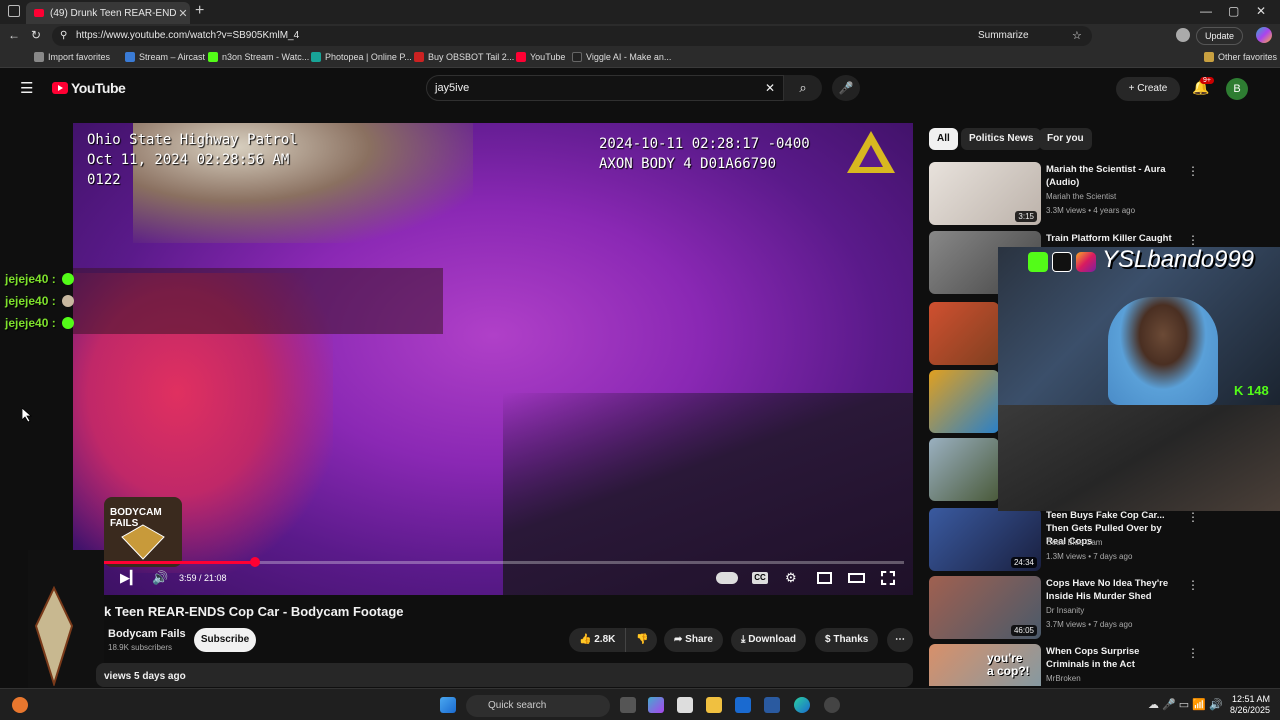 Image resolution: width=1280 pixels, height=720 pixels. Describe the element at coordinates (183, 13) in the screenshot. I see `tab-close-button: ✕` at that location.